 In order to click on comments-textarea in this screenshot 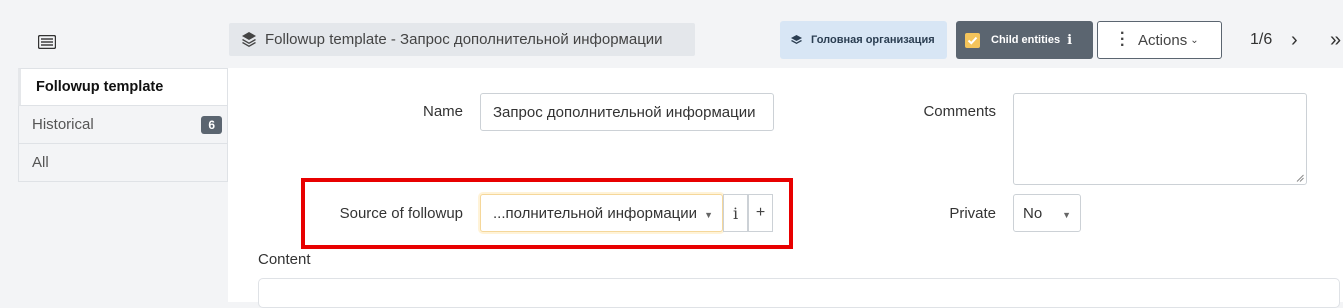, I will do `click(1160, 139)`.